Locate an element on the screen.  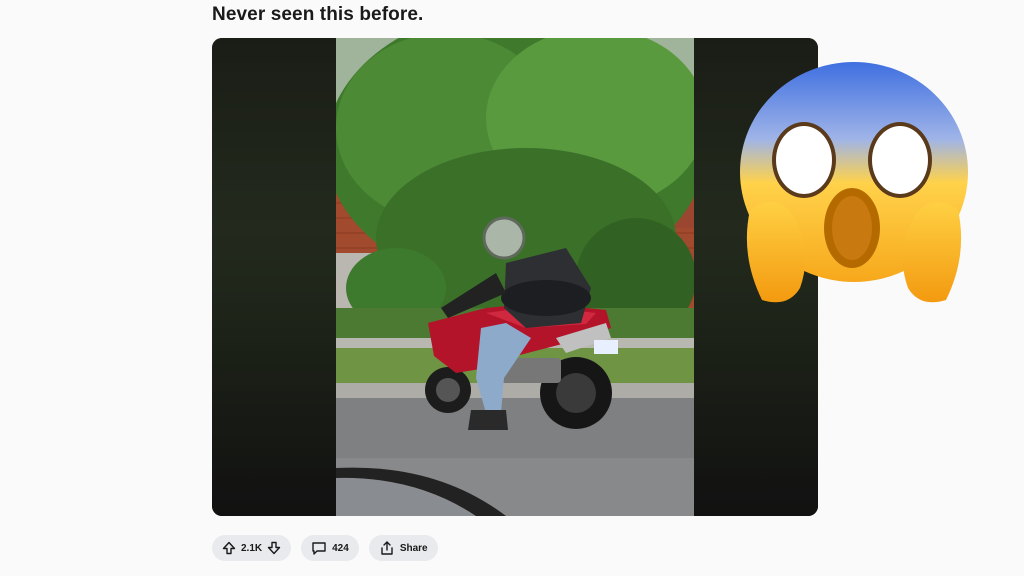
upvote-icon is located at coordinates (229, 548).